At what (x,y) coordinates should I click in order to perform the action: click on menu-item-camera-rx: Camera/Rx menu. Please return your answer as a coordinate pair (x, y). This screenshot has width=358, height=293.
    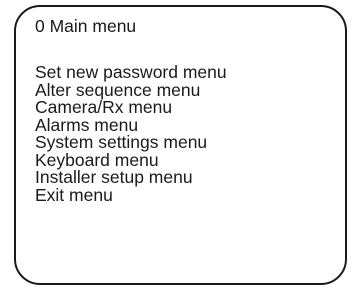
    Looking at the image, I should click on (131, 107).